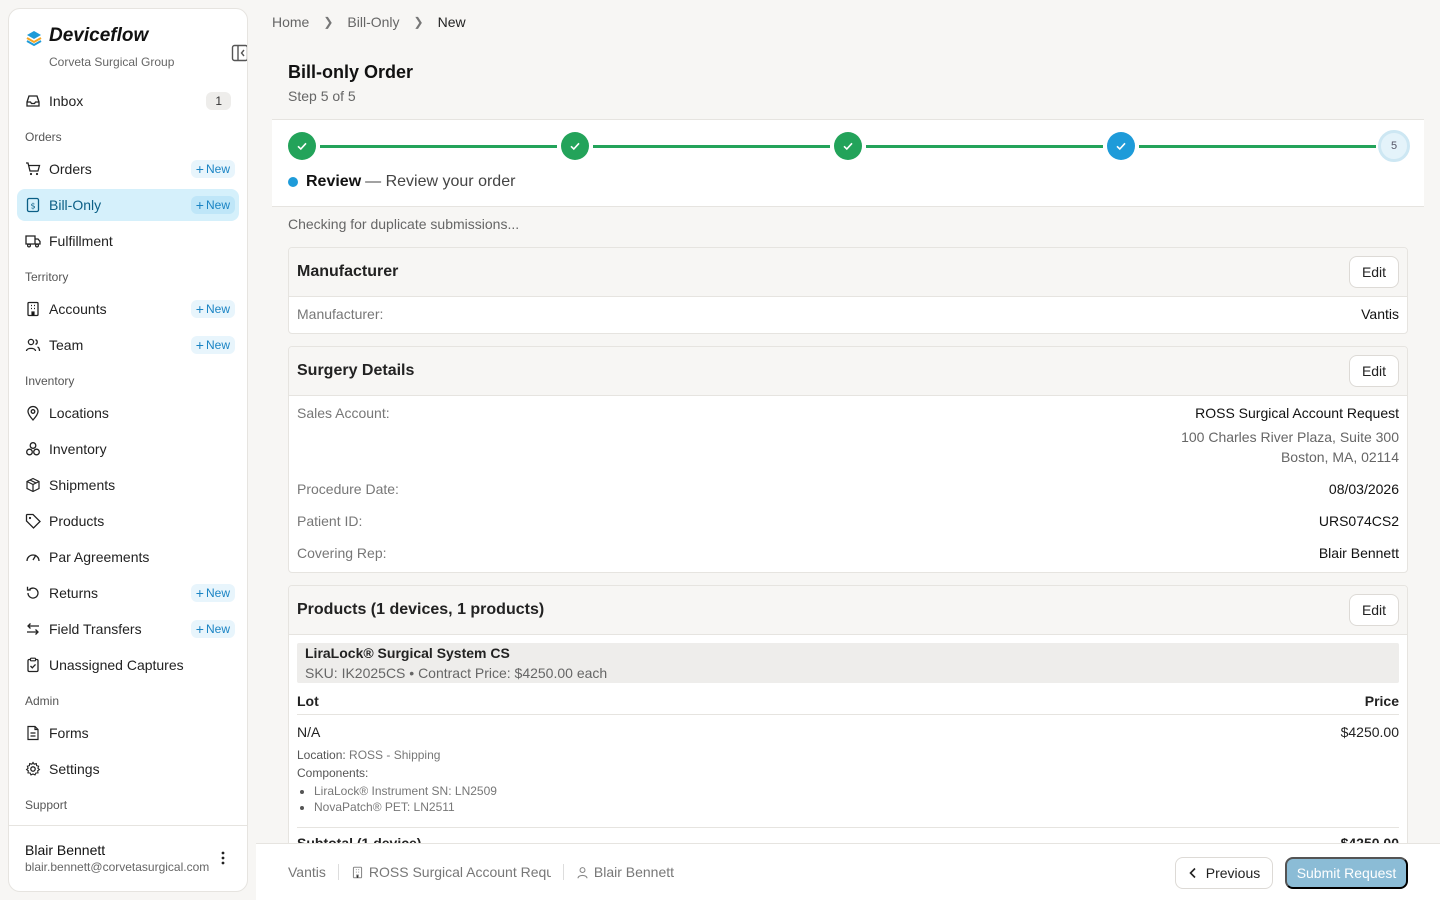  What do you see at coordinates (65, 850) in the screenshot?
I see `user-name: Blair Bennett` at bounding box center [65, 850].